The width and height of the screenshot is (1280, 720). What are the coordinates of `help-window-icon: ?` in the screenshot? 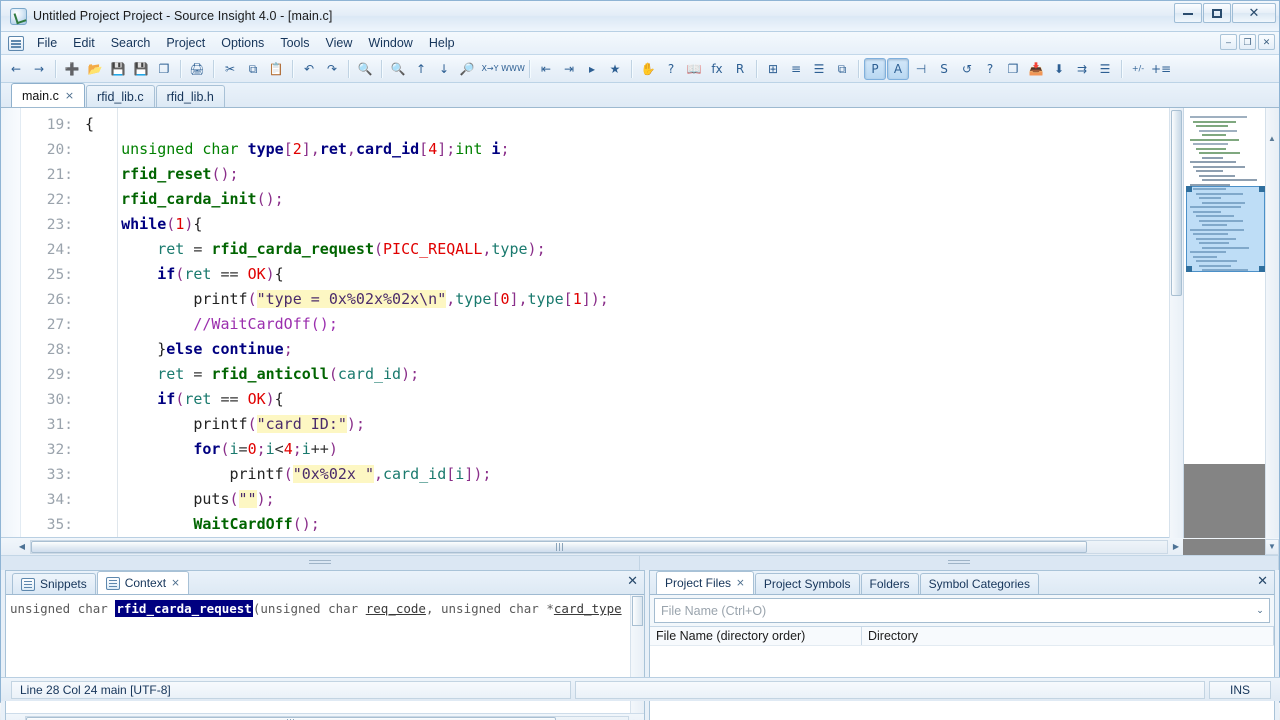 It's located at (990, 69).